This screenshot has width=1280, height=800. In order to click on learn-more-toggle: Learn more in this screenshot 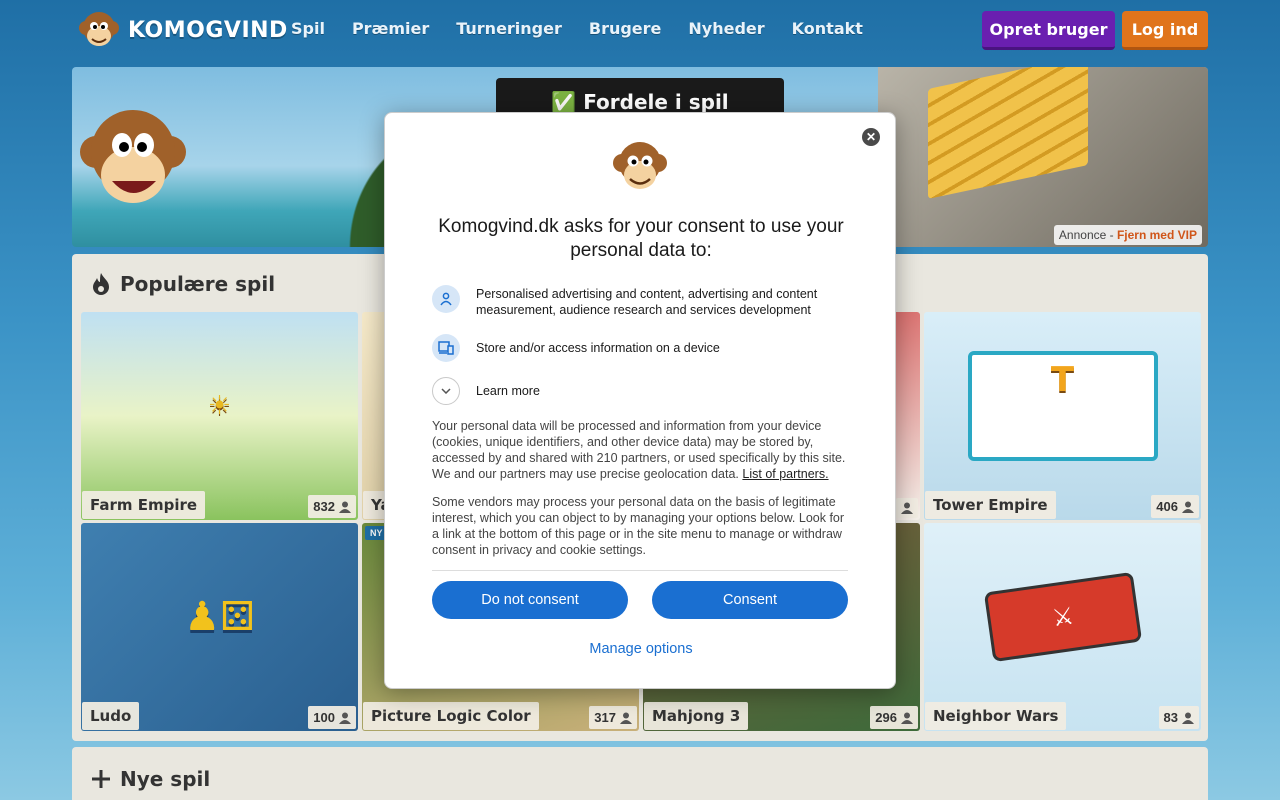, I will do `click(642, 391)`.